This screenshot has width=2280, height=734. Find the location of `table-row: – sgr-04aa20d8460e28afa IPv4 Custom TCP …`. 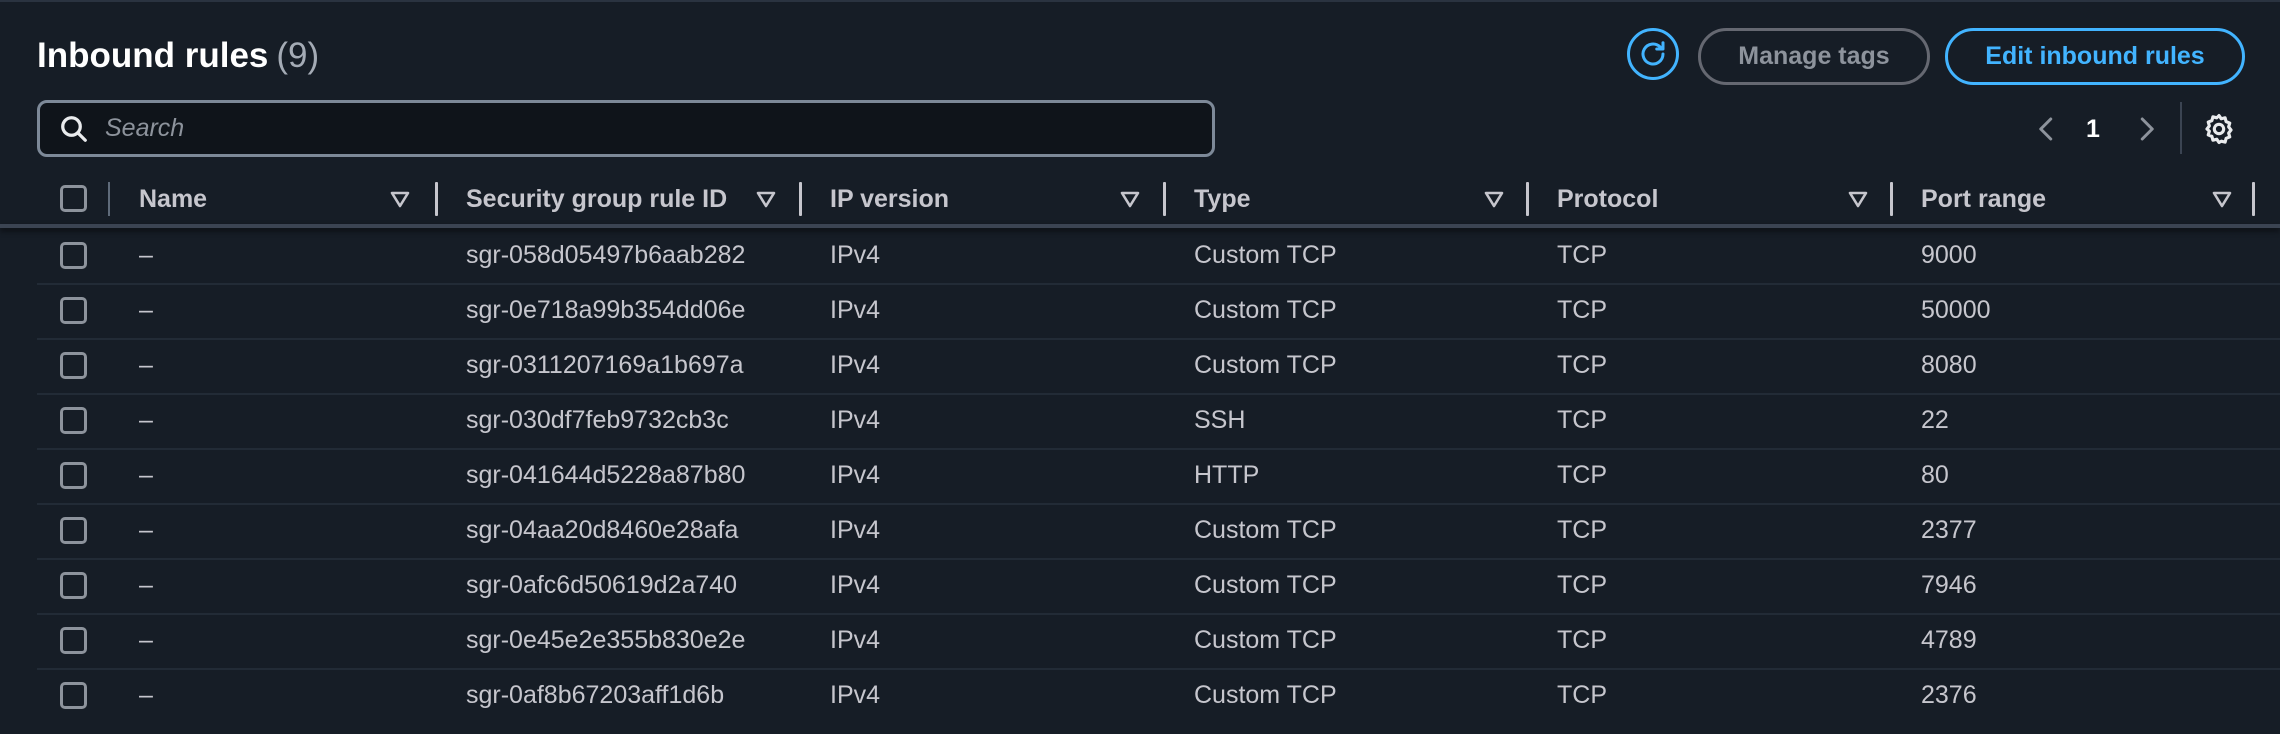

table-row: – sgr-04aa20d8460e28afa IPv4 Custom TCP … is located at coordinates (1158, 531).